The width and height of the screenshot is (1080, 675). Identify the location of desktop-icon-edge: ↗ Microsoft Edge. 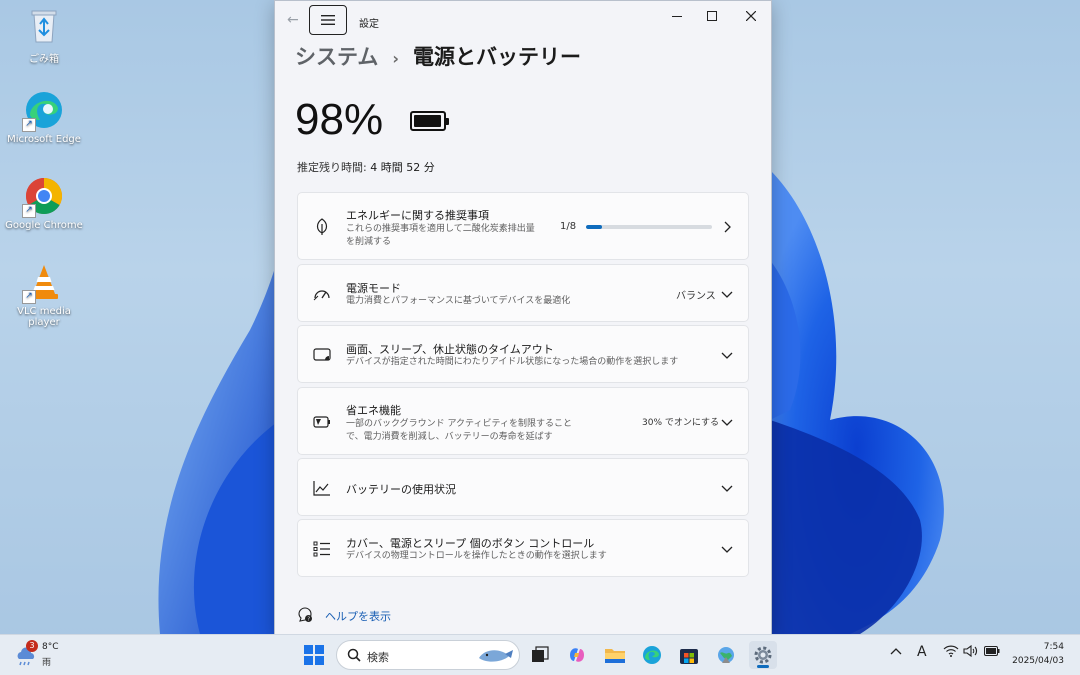
(44, 117).